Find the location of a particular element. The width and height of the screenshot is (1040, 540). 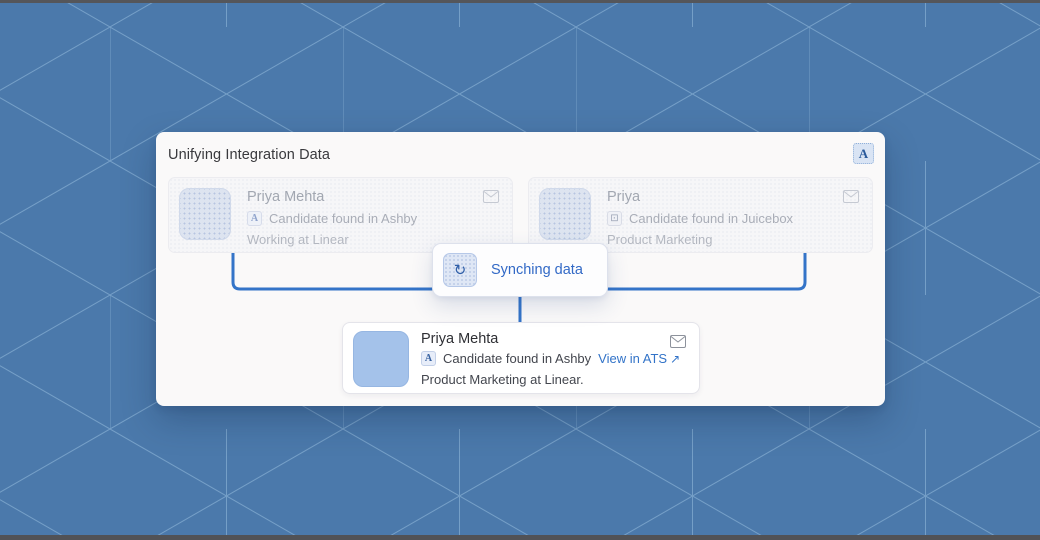

candidate-detail: Working at Linear is located at coordinates (298, 239).